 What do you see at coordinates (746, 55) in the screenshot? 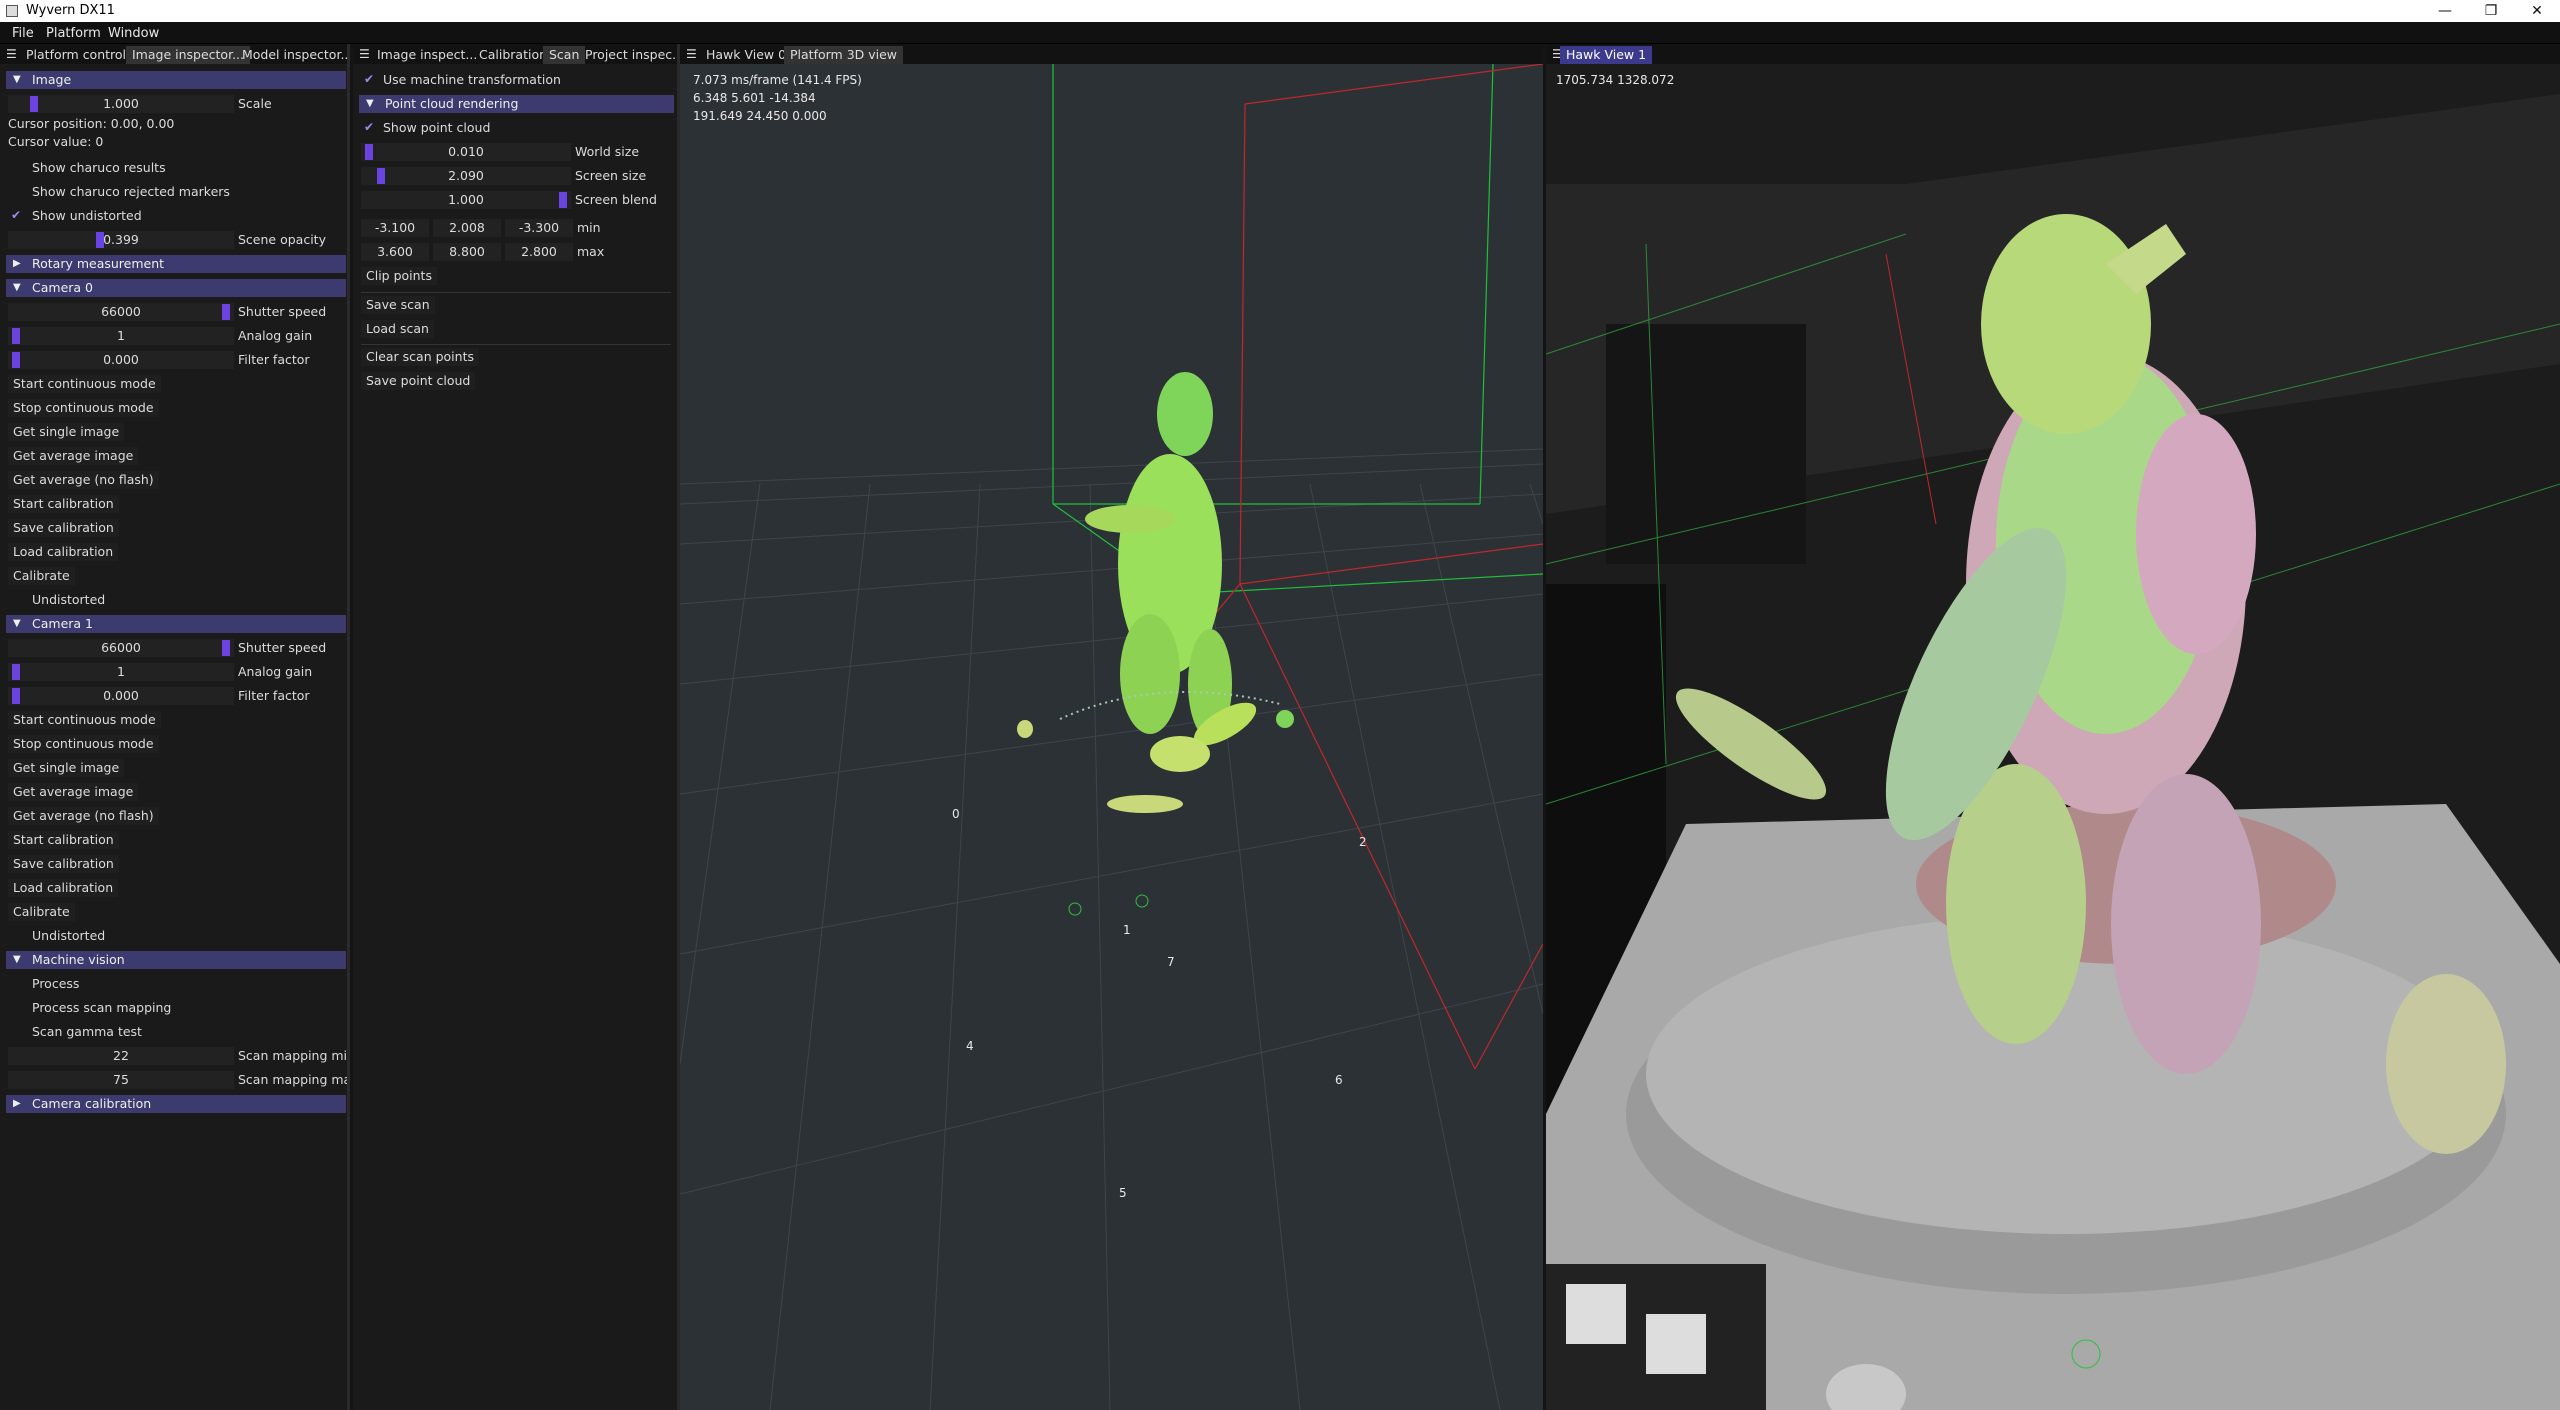
I see `tab-hawk-view-0: Hawk View 0` at bounding box center [746, 55].